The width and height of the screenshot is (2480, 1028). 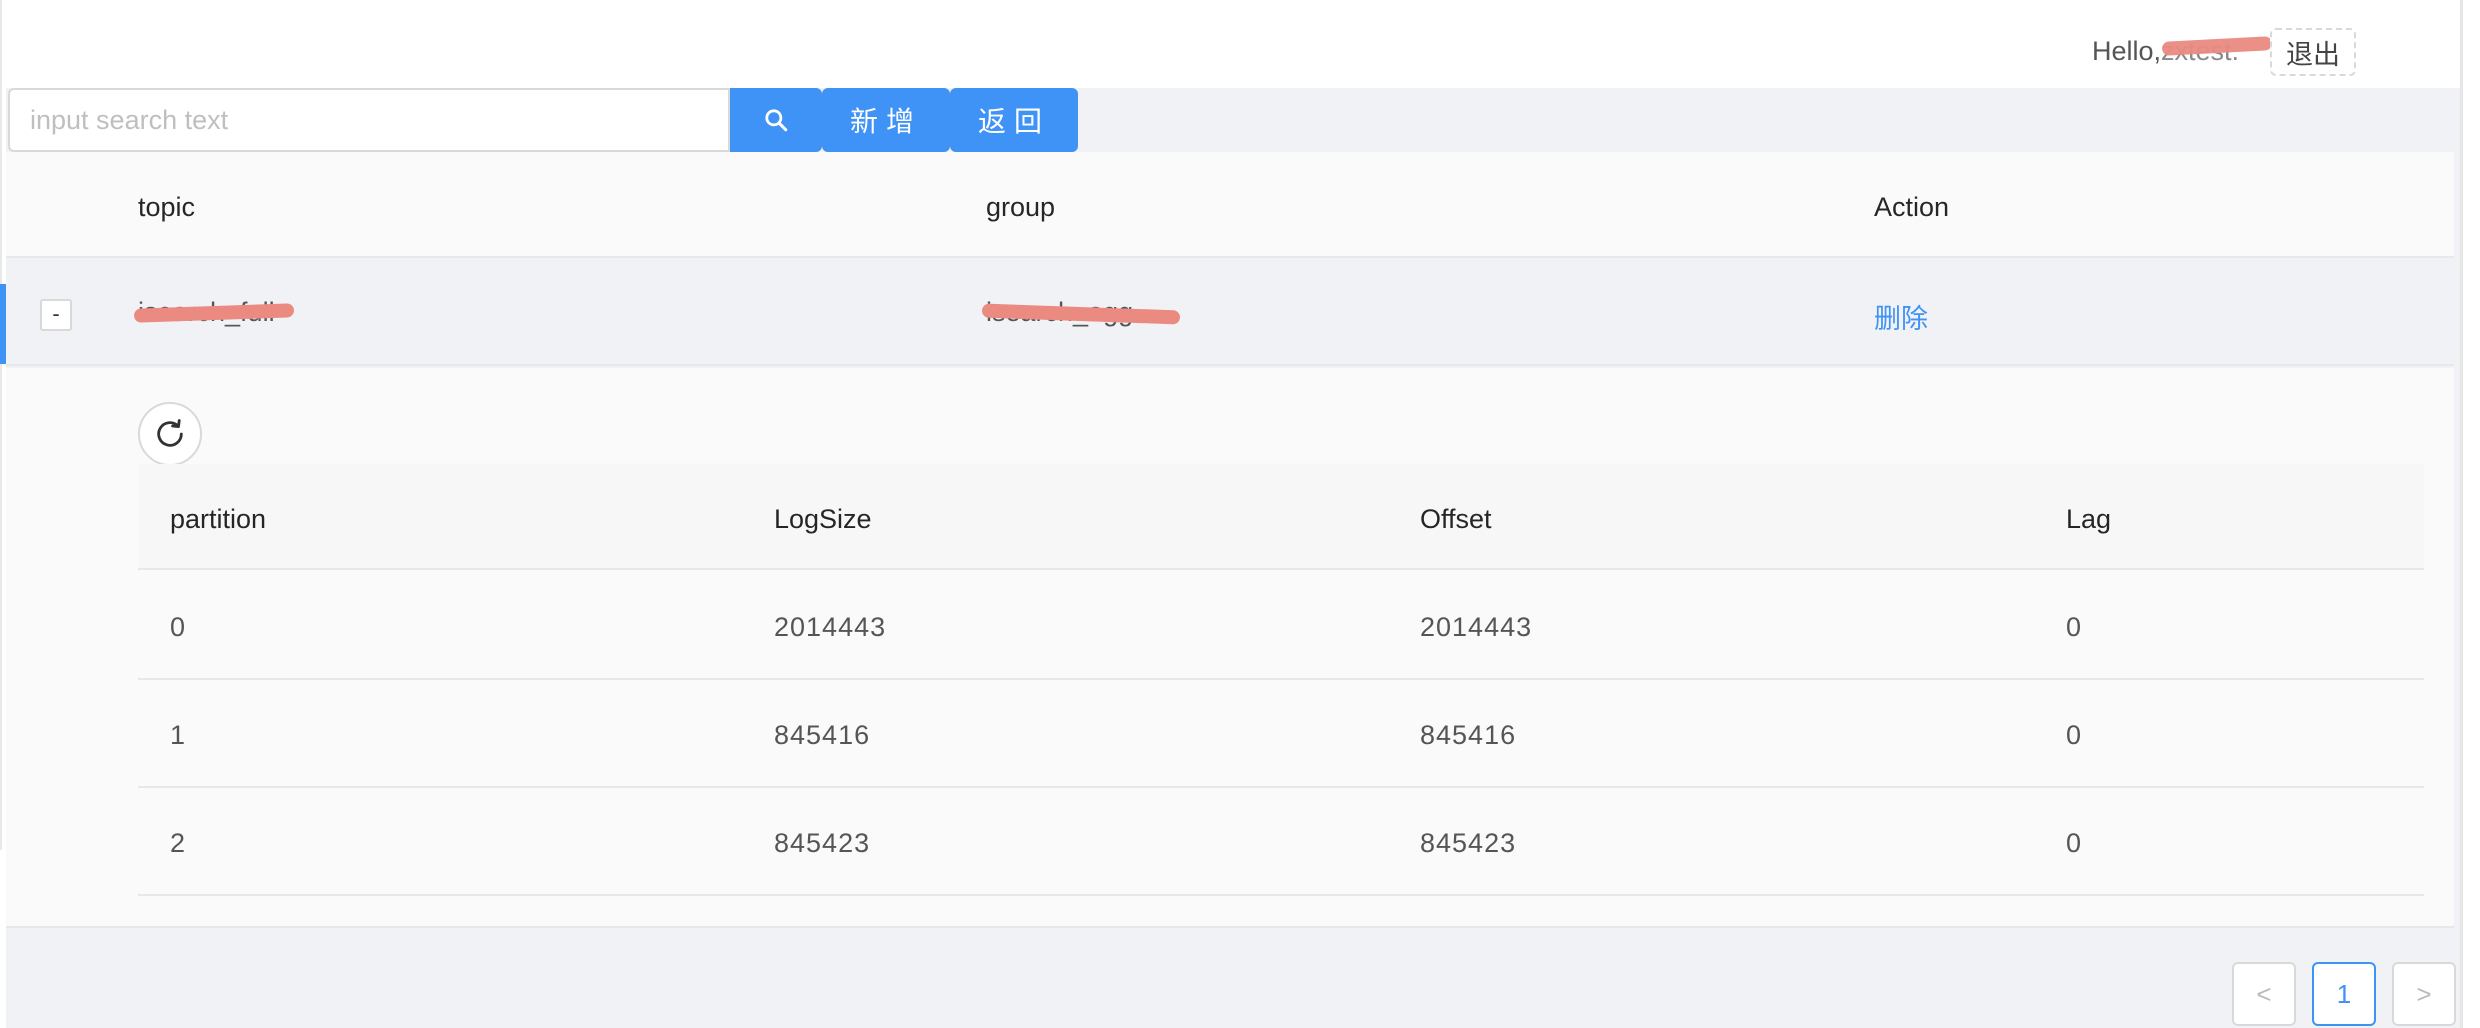 What do you see at coordinates (2264, 994) in the screenshot?
I see `pagination-prev-button: <` at bounding box center [2264, 994].